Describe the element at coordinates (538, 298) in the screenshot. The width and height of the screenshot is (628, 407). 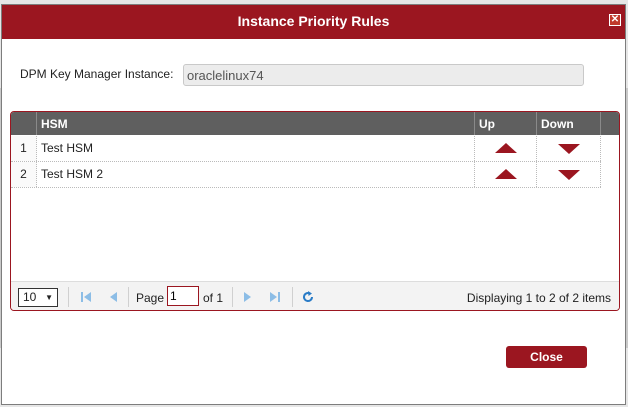
I see `display-summary: Displaying 1 to 2 of 2 items` at that location.